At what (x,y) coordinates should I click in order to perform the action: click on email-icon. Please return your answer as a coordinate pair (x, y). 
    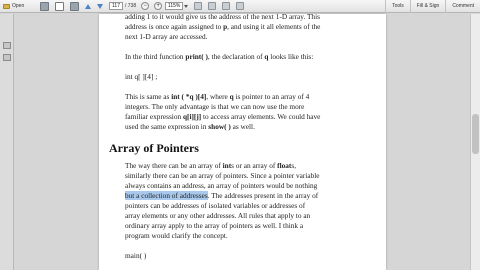
    Looking at the image, I should click on (59, 6).